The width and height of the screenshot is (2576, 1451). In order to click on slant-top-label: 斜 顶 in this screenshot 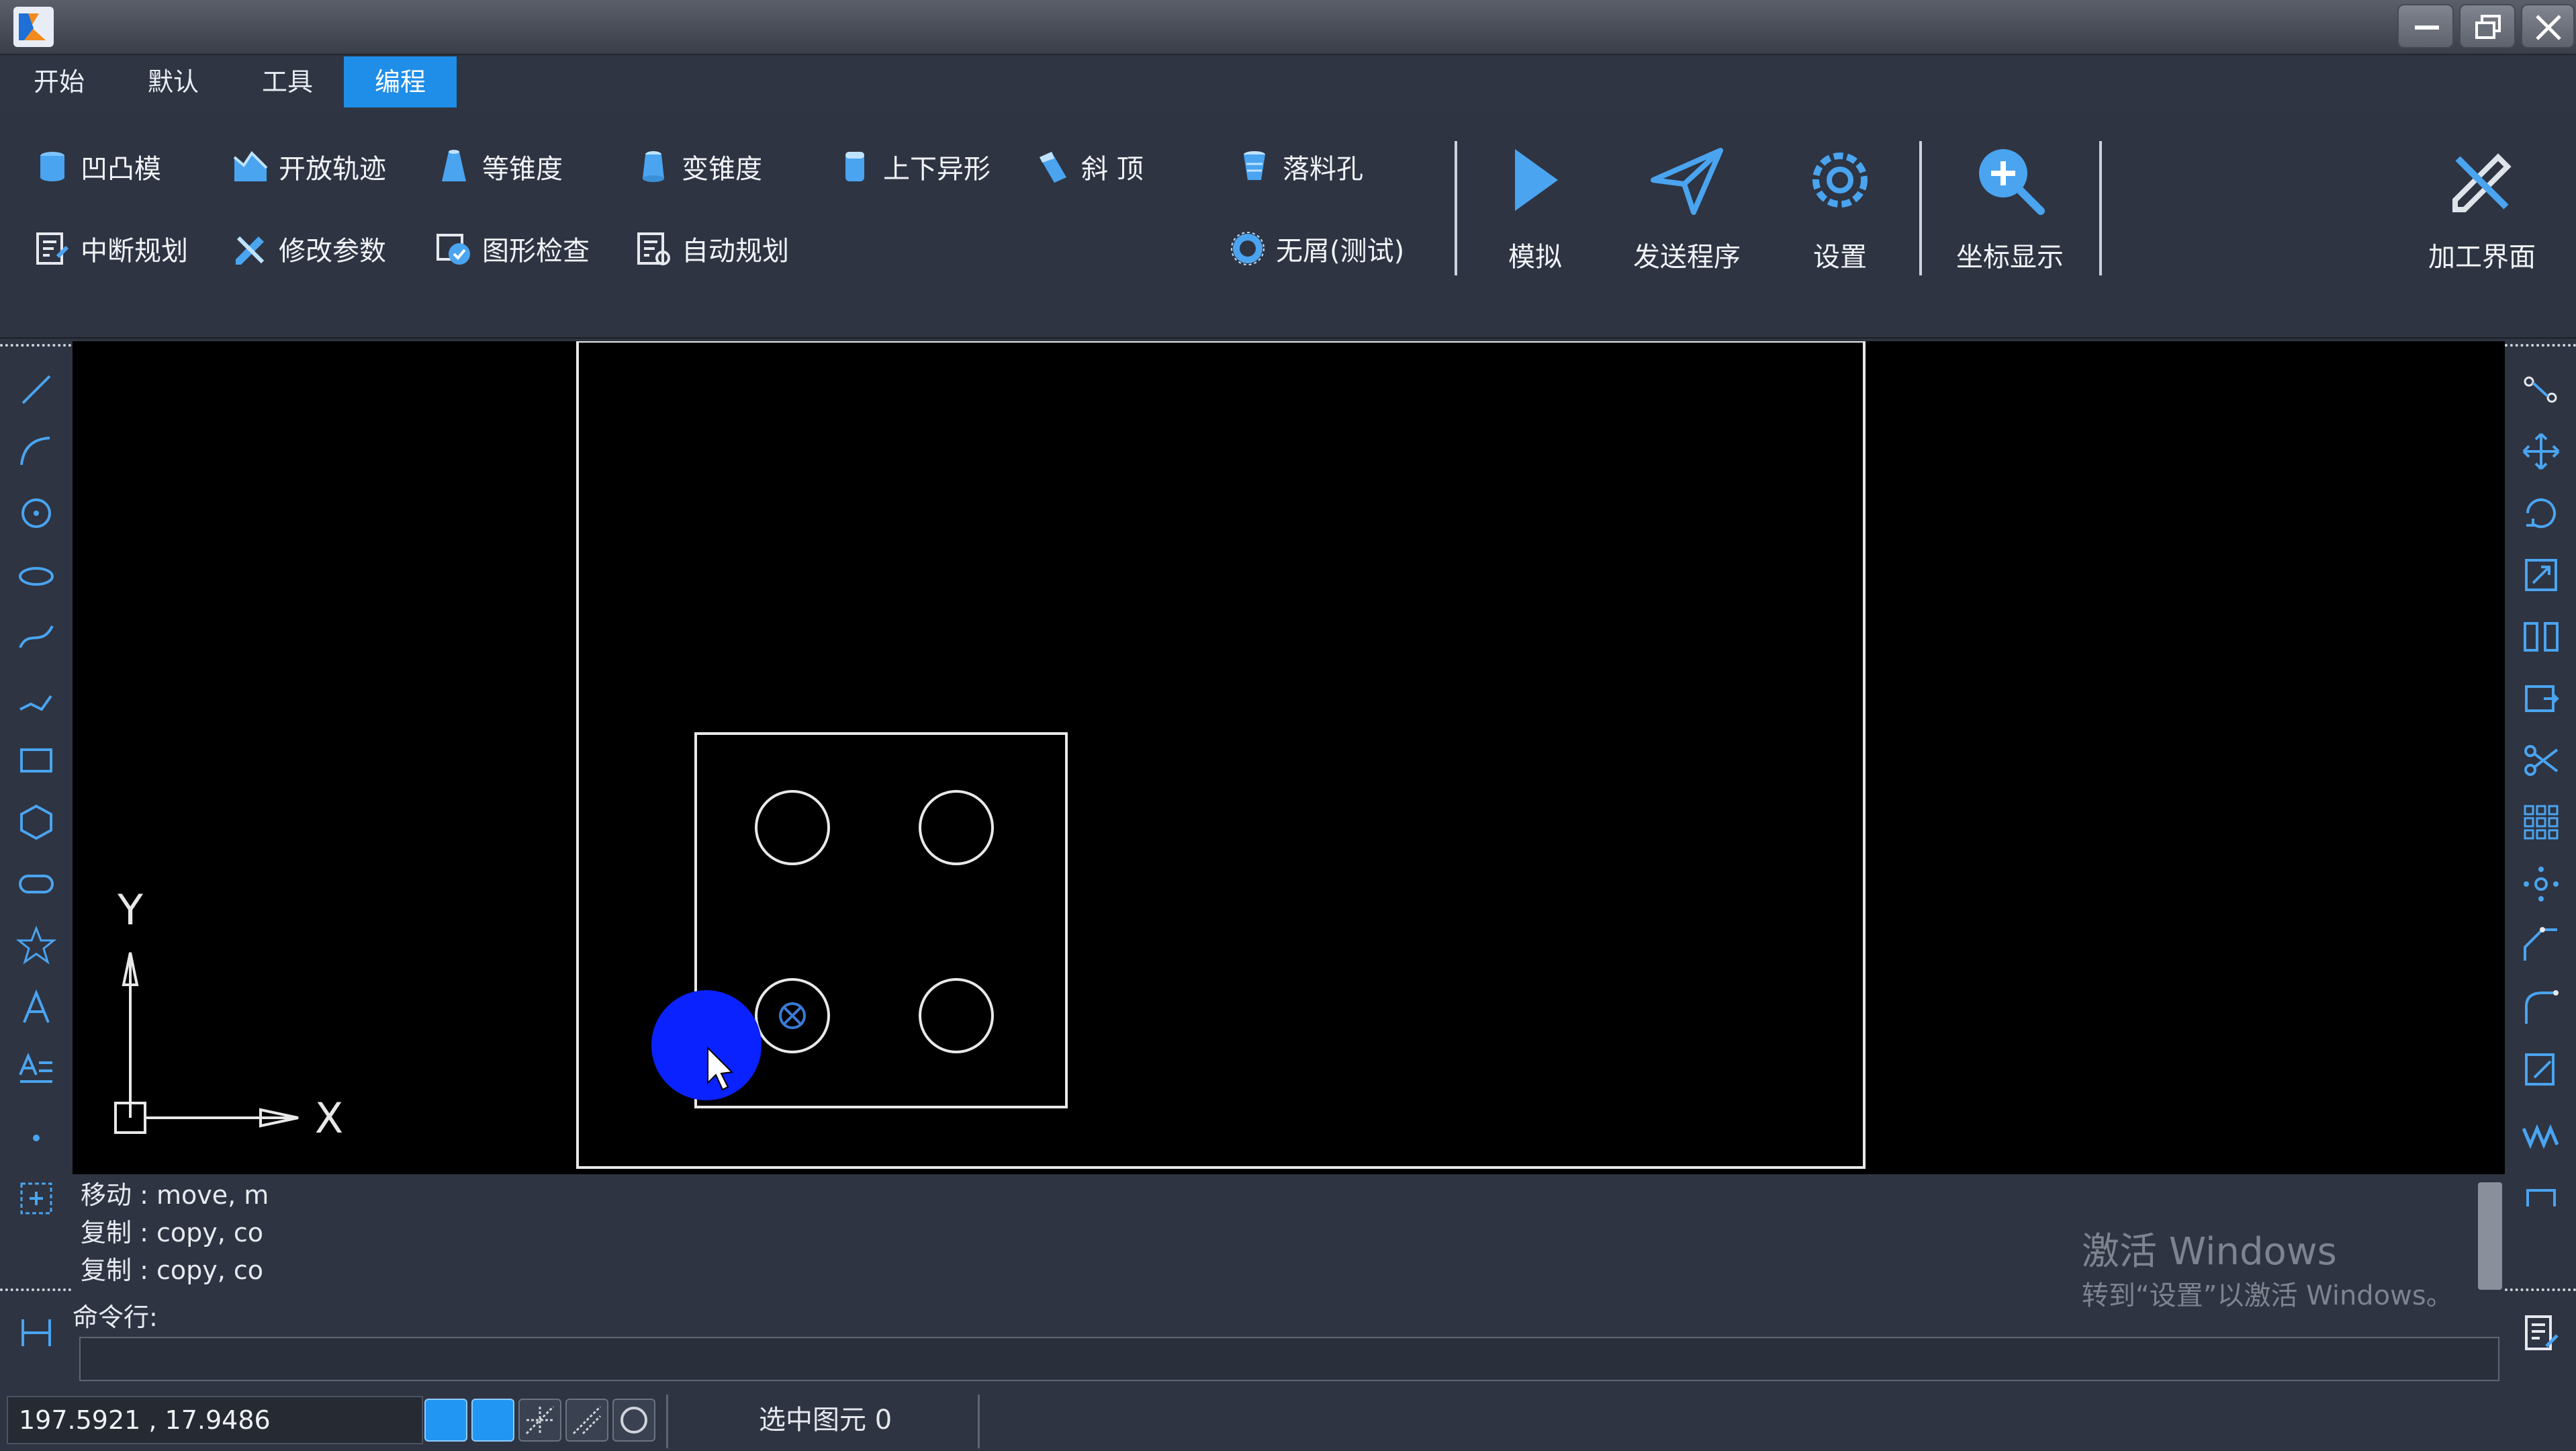, I will do `click(1112, 169)`.